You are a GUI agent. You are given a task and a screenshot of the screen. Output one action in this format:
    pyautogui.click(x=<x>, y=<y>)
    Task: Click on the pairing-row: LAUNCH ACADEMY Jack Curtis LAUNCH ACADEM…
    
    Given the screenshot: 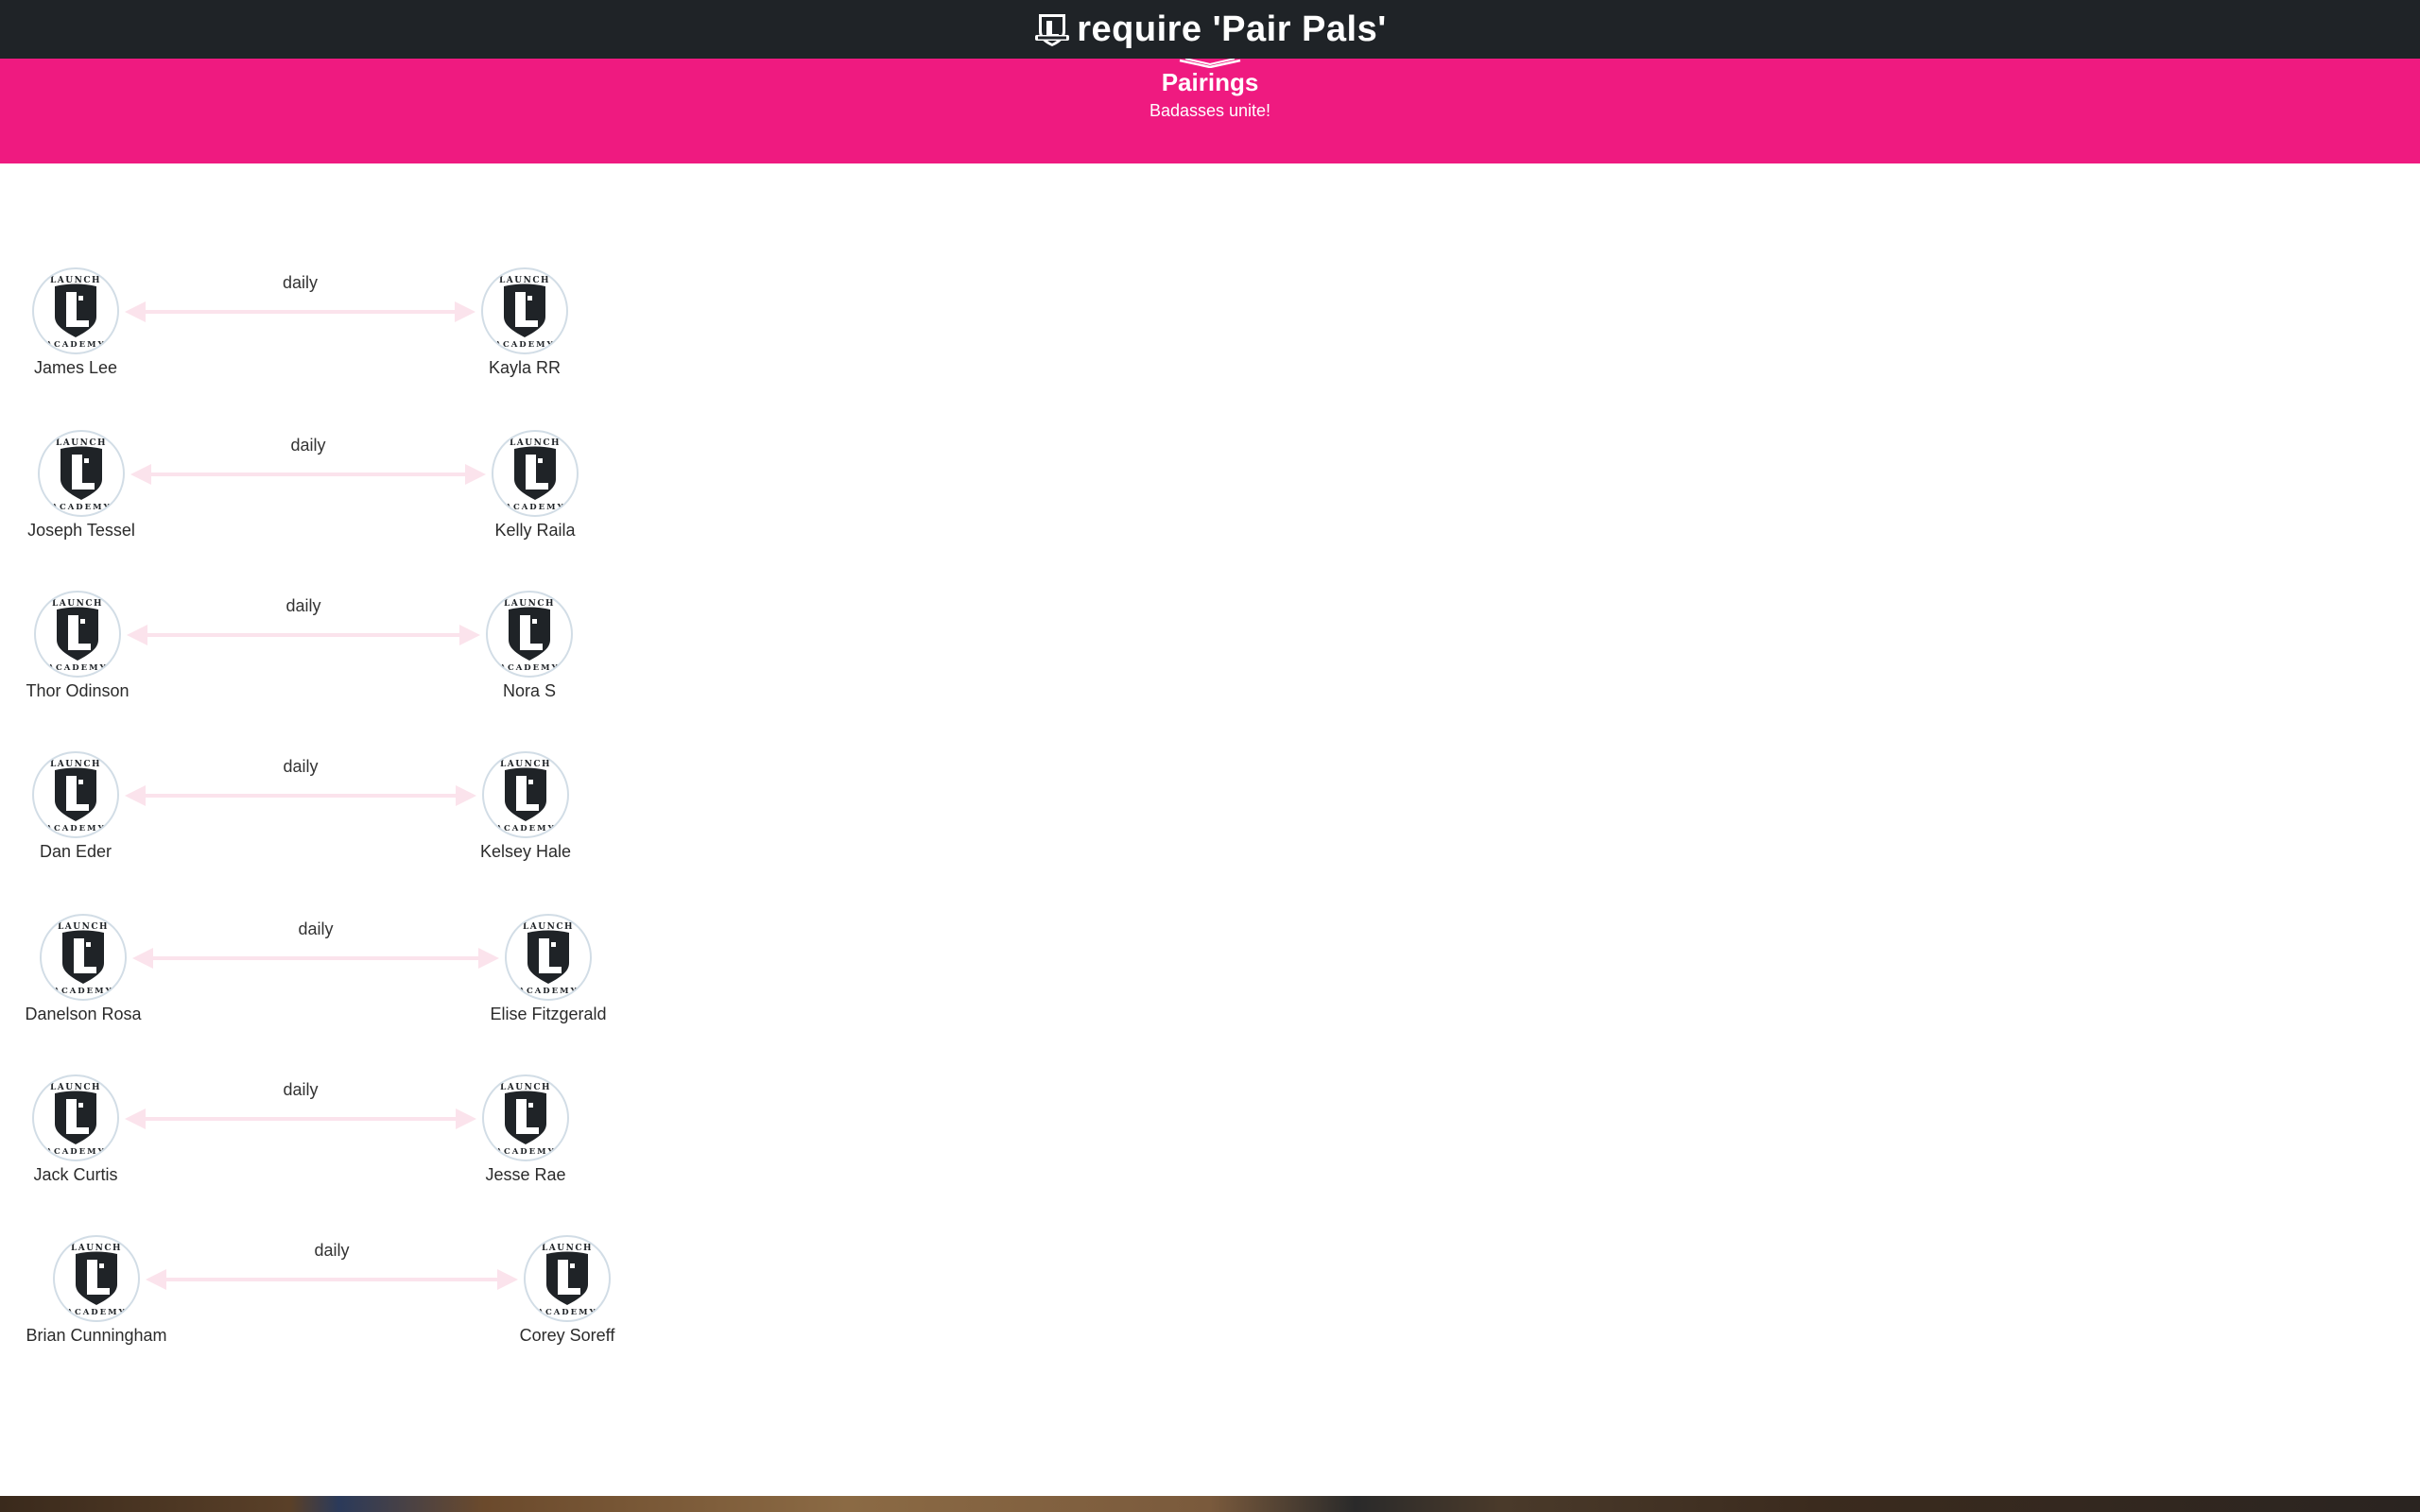 What is the action you would take?
    pyautogui.click(x=363, y=1140)
    